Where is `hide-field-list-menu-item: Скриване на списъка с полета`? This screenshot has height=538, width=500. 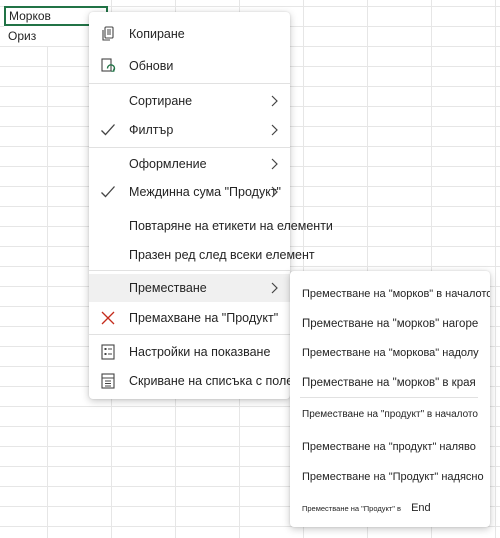 hide-field-list-menu-item: Скриване на списъка с полета is located at coordinates (197, 381).